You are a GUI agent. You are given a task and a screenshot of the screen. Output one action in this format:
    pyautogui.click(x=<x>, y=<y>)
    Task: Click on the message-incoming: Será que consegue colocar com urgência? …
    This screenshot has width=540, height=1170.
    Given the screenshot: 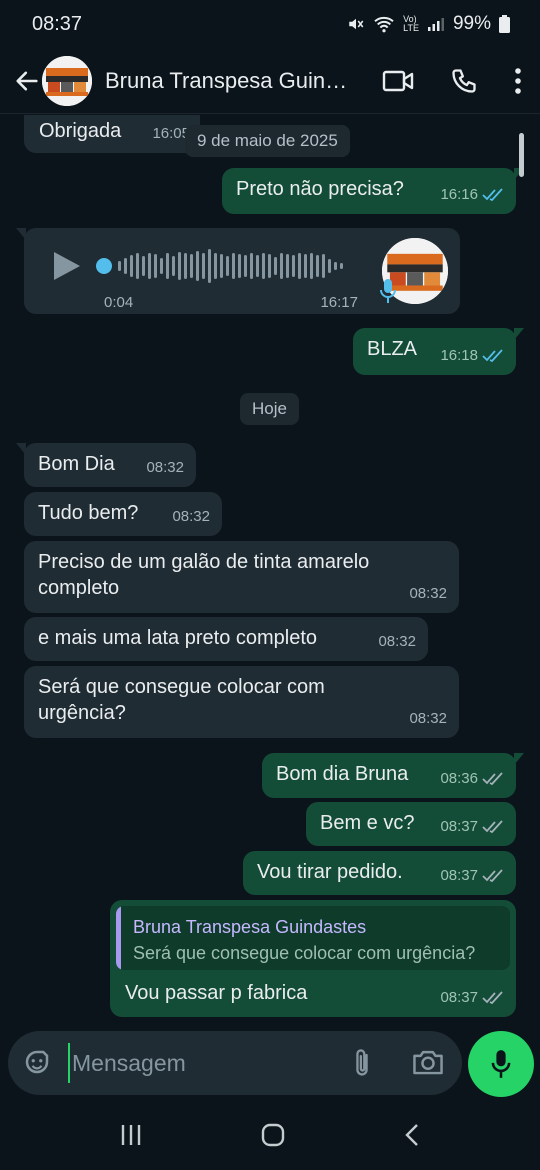 What is the action you would take?
    pyautogui.click(x=241, y=702)
    